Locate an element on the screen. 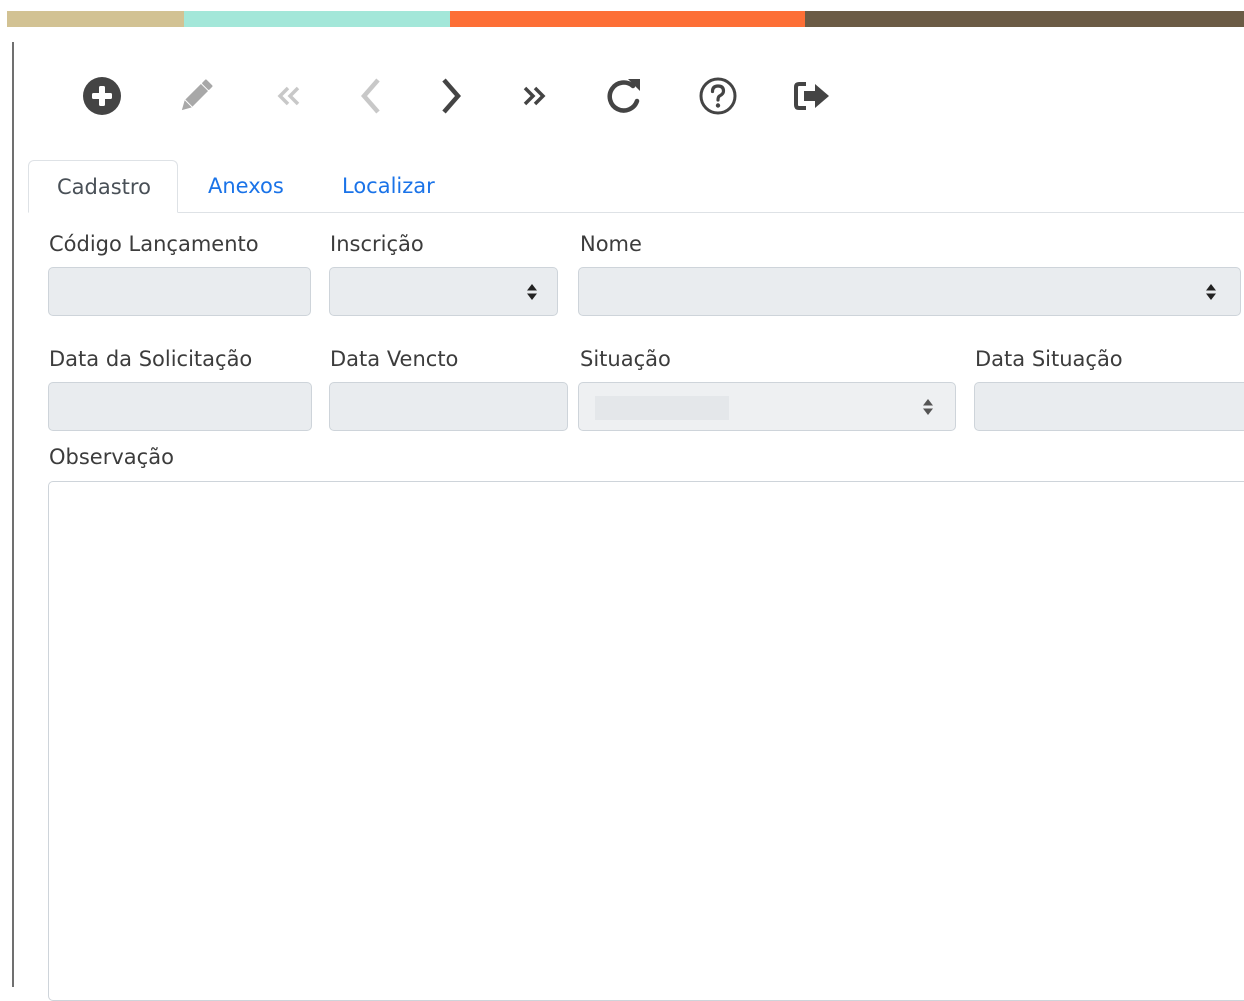  data-solicitacao-label: Data da Solicitação is located at coordinates (151, 359).